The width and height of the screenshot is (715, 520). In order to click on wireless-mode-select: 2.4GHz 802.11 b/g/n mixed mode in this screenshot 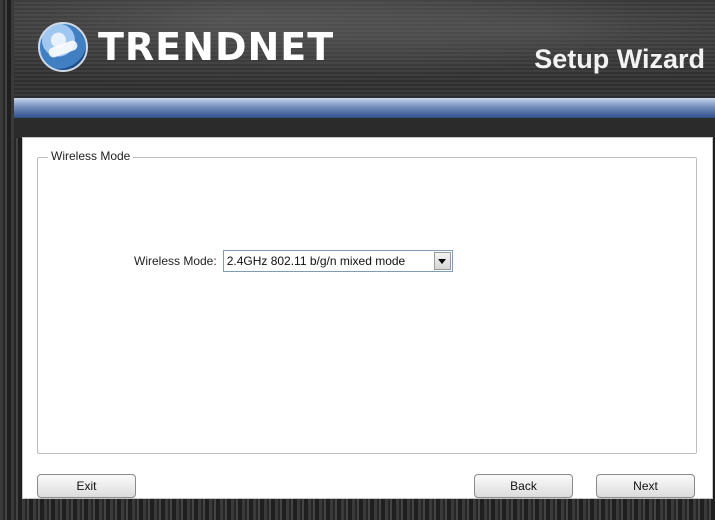, I will do `click(337, 261)`.